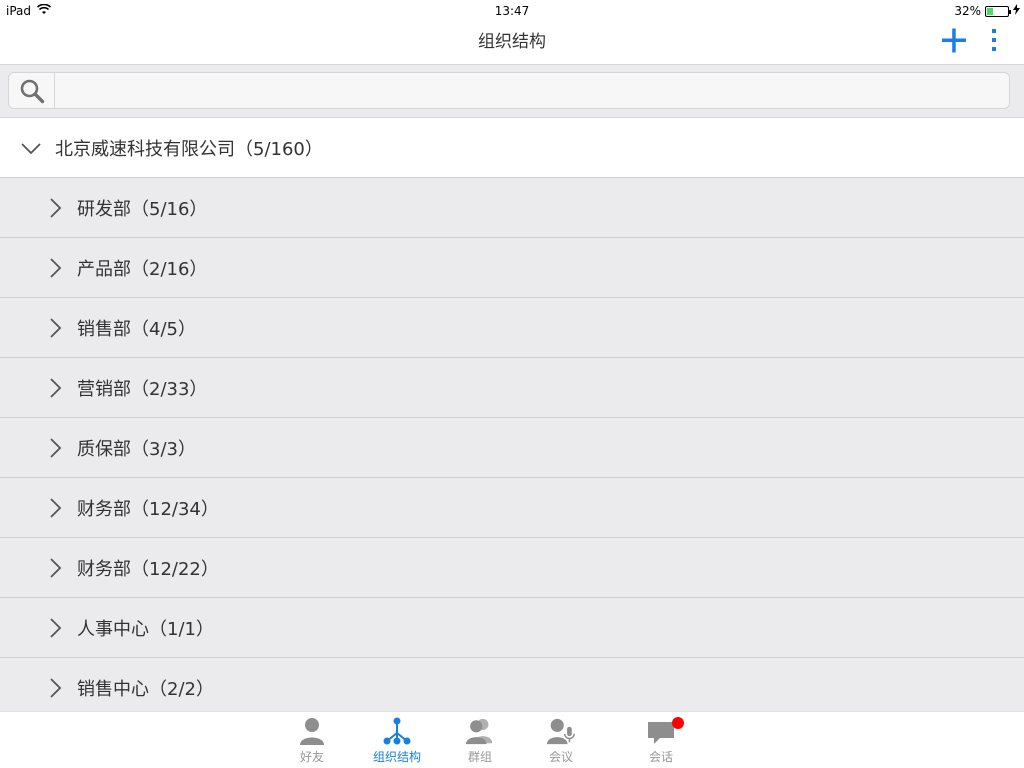  What do you see at coordinates (512, 508) in the screenshot?
I see `department-row: 财务部（12/34）` at bounding box center [512, 508].